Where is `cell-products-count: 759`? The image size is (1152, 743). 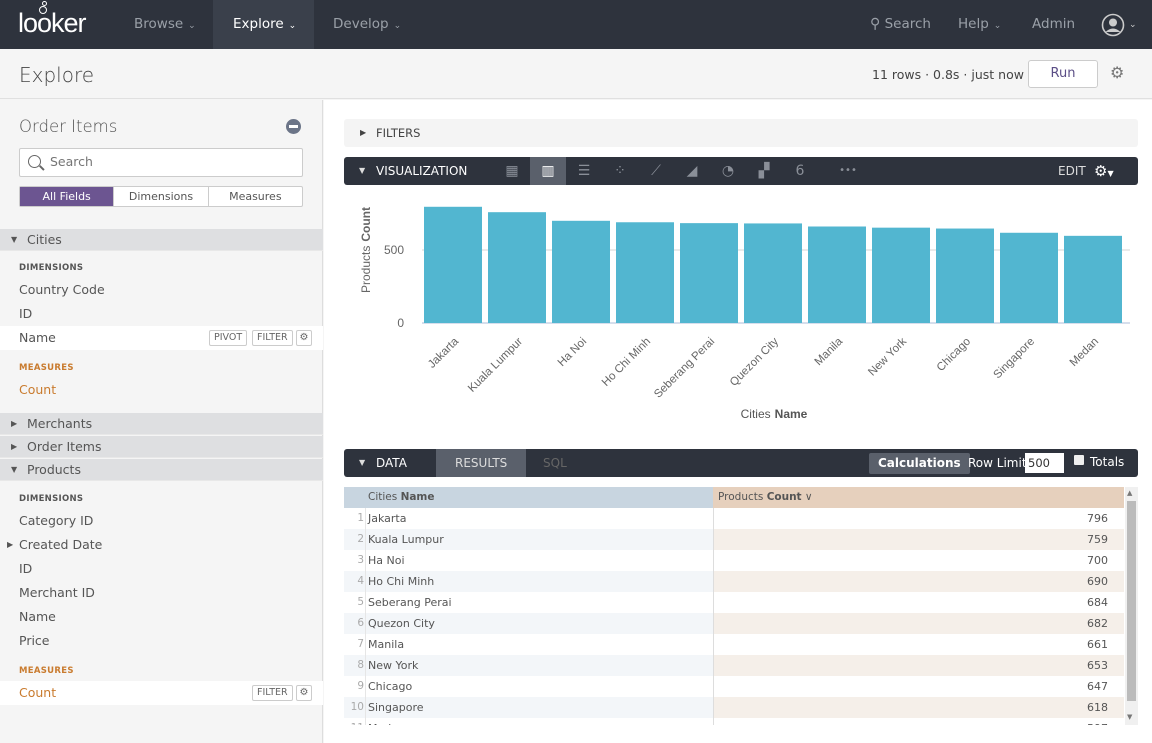 cell-products-count: 759 is located at coordinates (1097, 539).